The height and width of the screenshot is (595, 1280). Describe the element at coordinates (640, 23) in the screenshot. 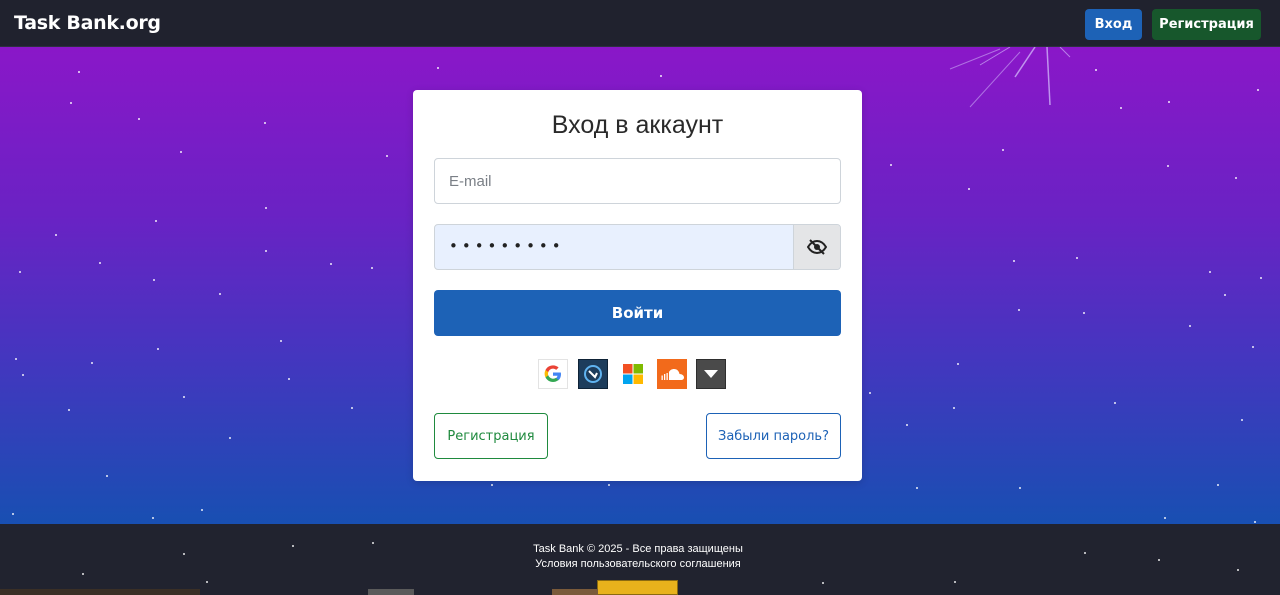

I see `top-navbar: Task Bank.org Вход Регистрация` at that location.